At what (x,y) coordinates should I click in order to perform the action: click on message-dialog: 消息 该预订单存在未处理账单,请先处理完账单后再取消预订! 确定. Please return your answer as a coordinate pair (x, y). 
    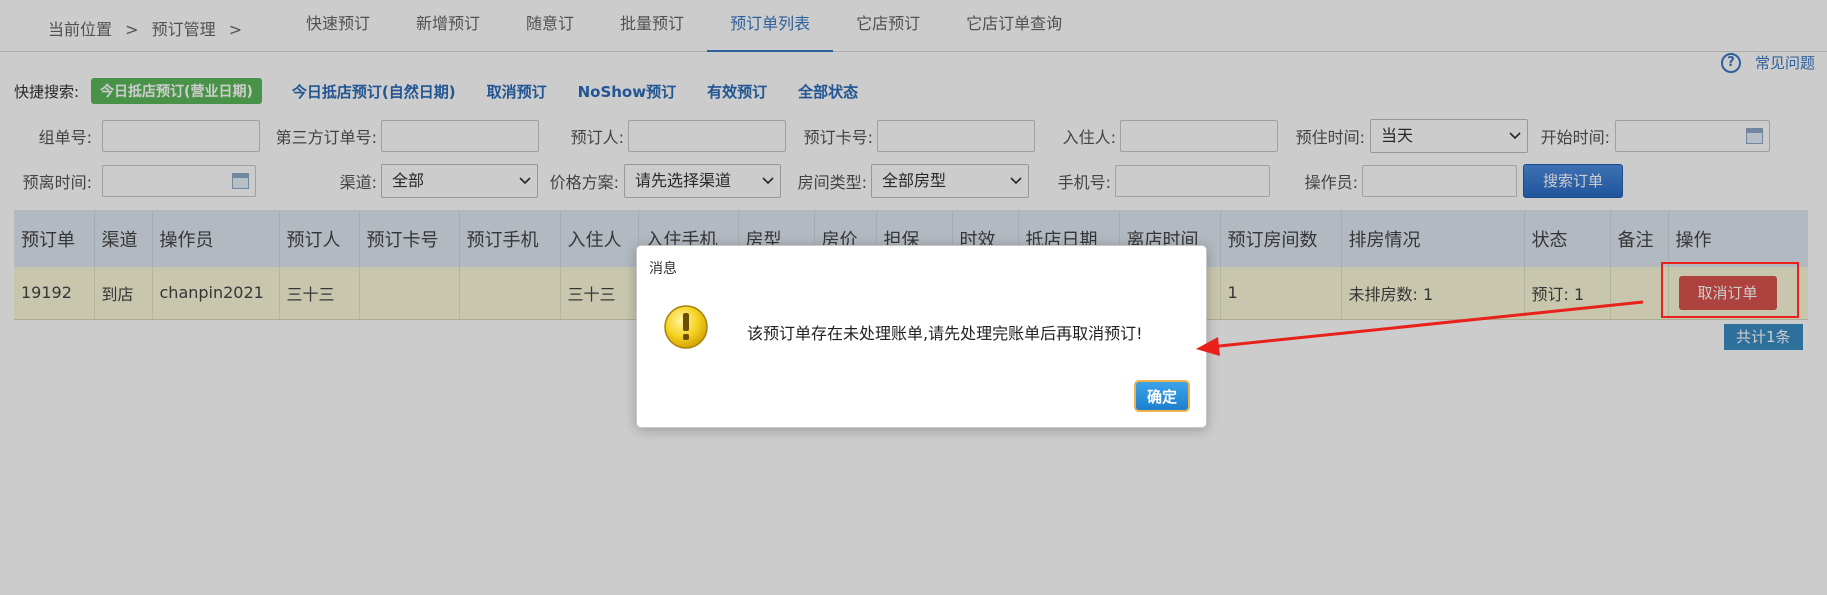
    Looking at the image, I should click on (921, 336).